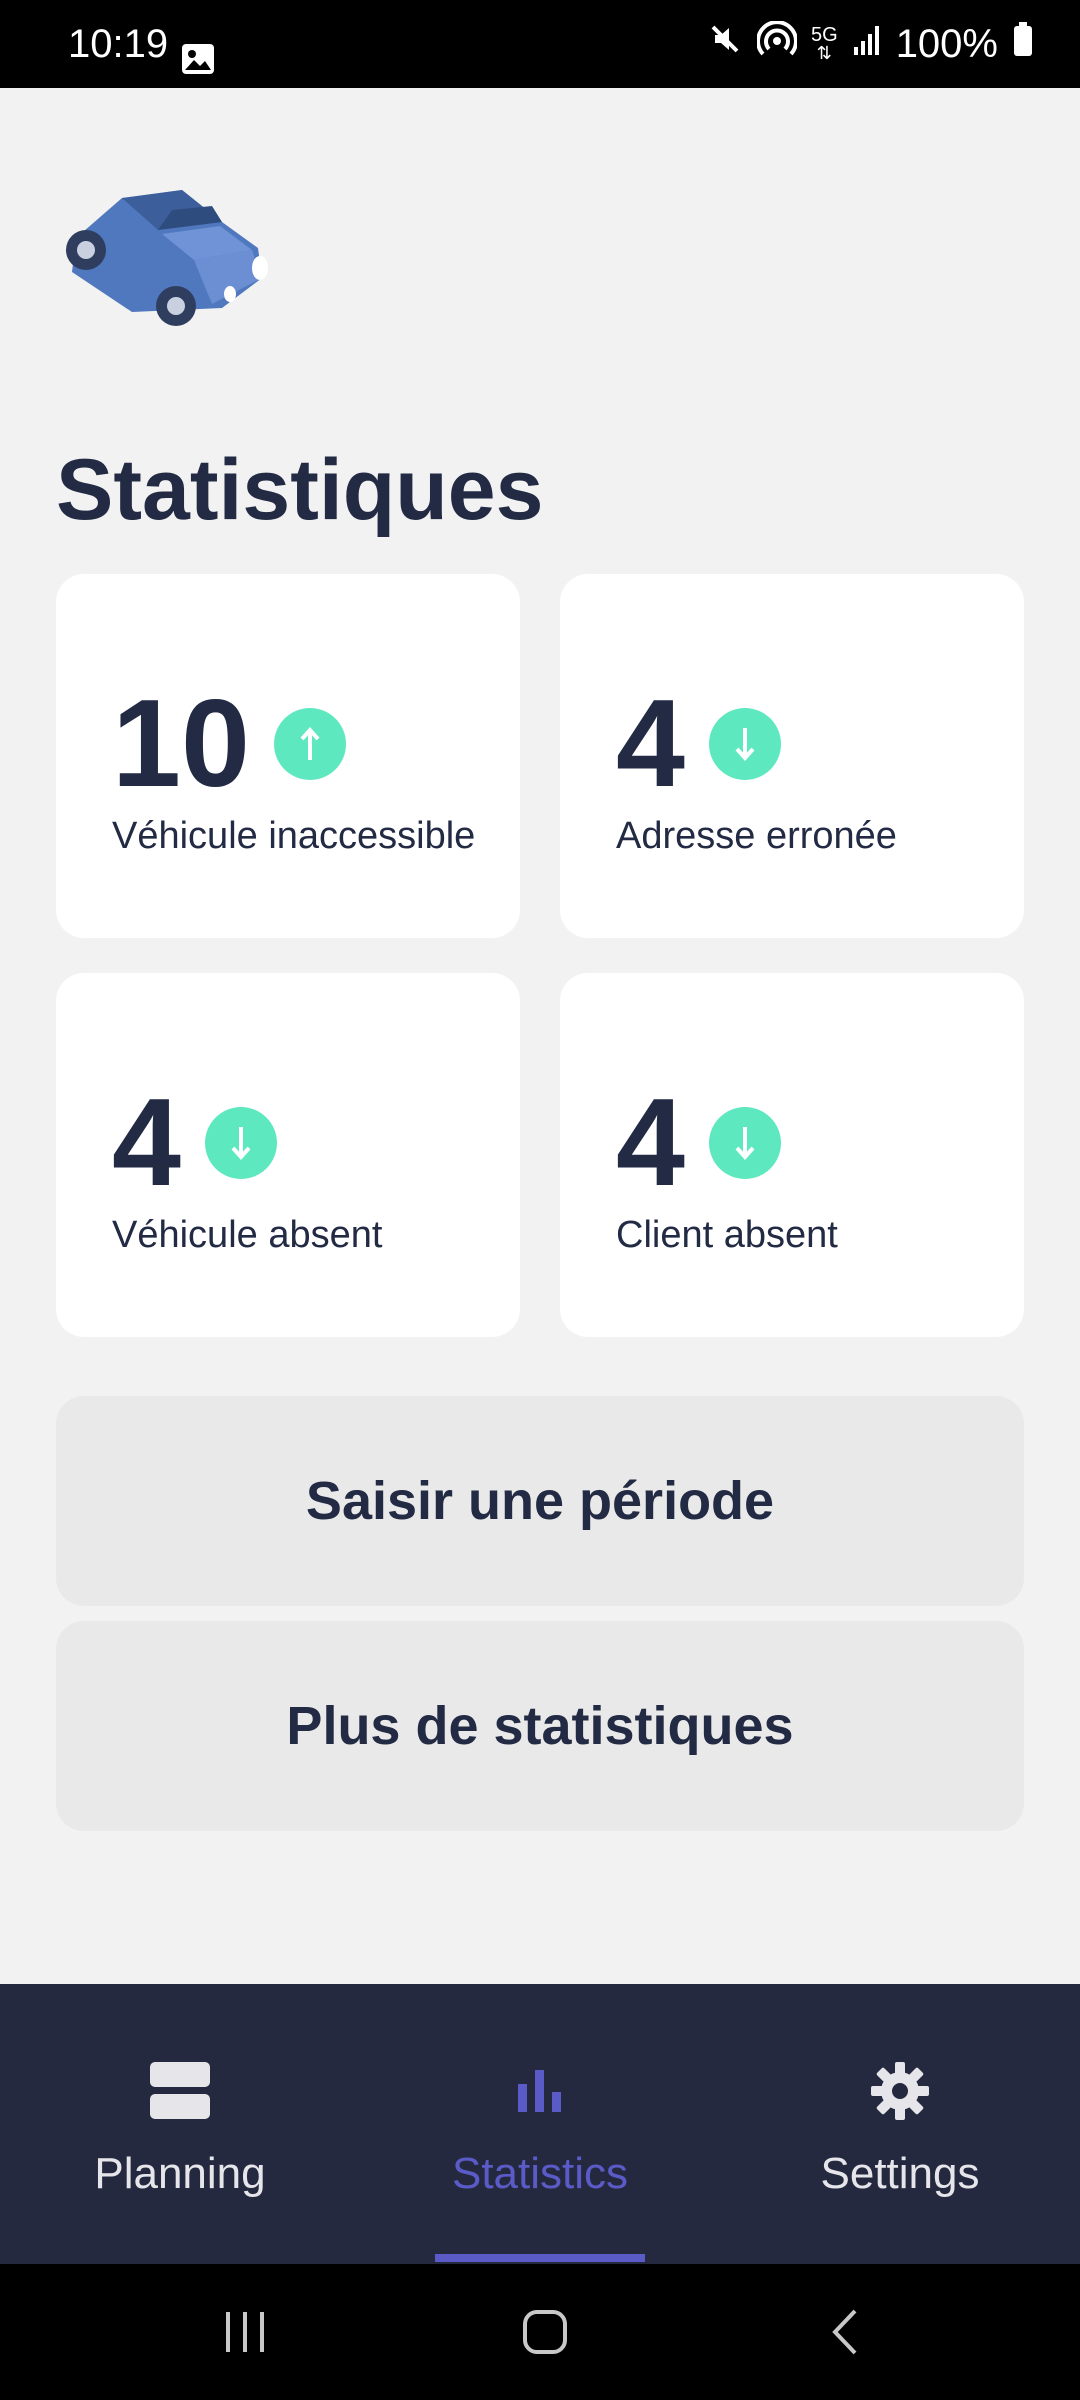 This screenshot has height=2400, width=1080. I want to click on stat-card-client-absent: 4 Client absent, so click(792, 1155).